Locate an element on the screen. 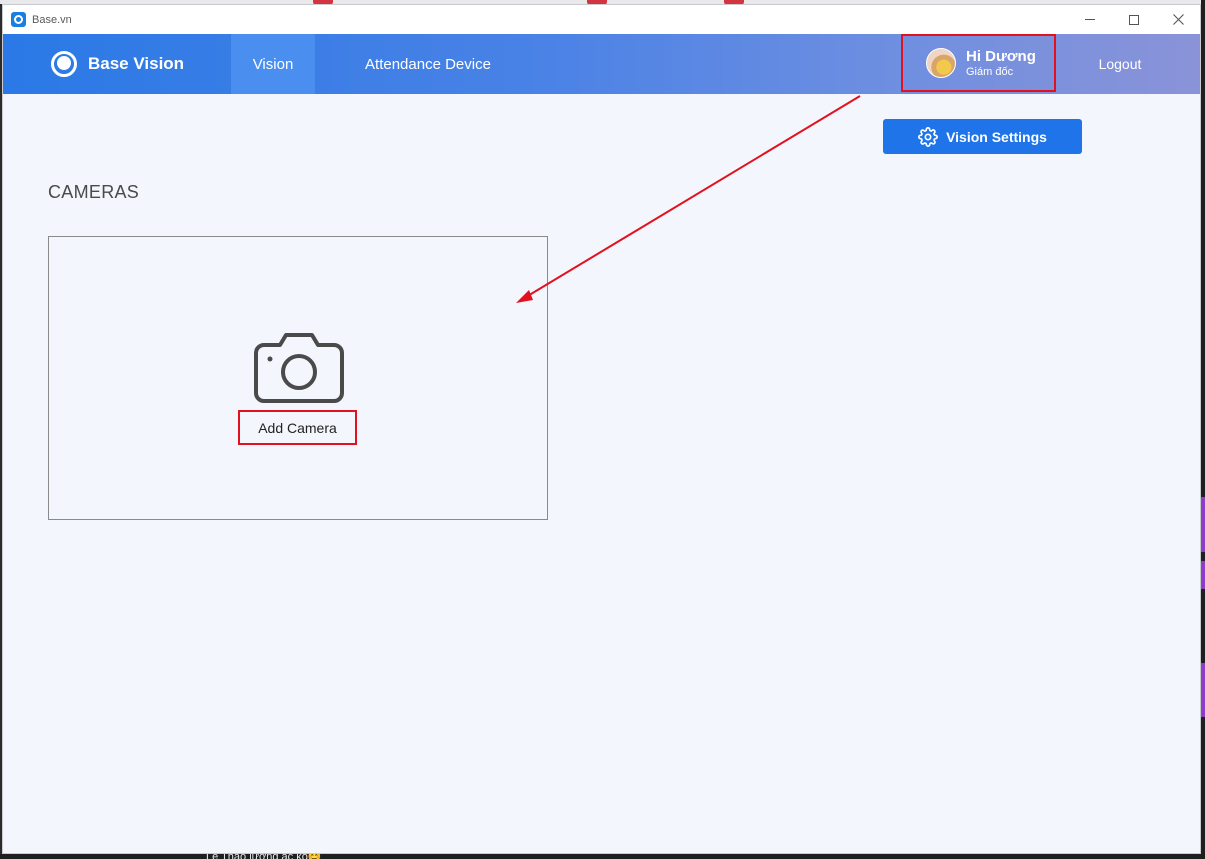 This screenshot has width=1205, height=859. title-bar: Base.vn is located at coordinates (601, 19).